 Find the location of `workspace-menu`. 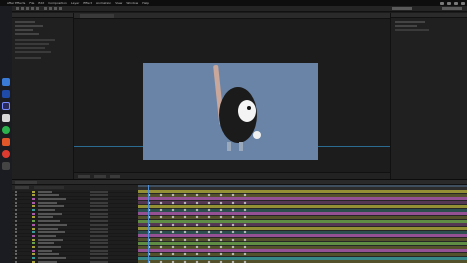

workspace-menu is located at coordinates (402, 8).